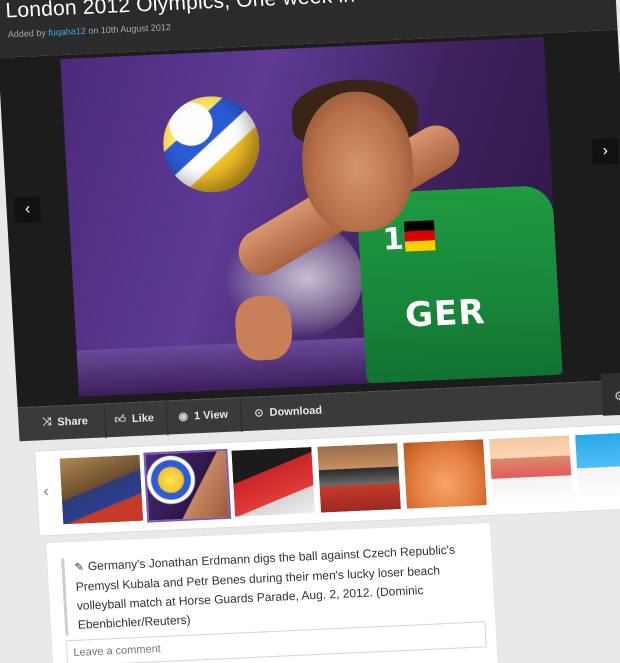  I want to click on jersey-text: GER, so click(445, 314).